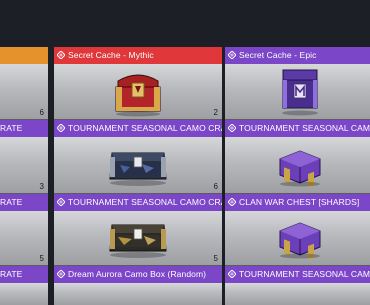 The width and height of the screenshot is (370, 305). What do you see at coordinates (24, 238) in the screenshot?
I see `crate-tile: 5` at bounding box center [24, 238].